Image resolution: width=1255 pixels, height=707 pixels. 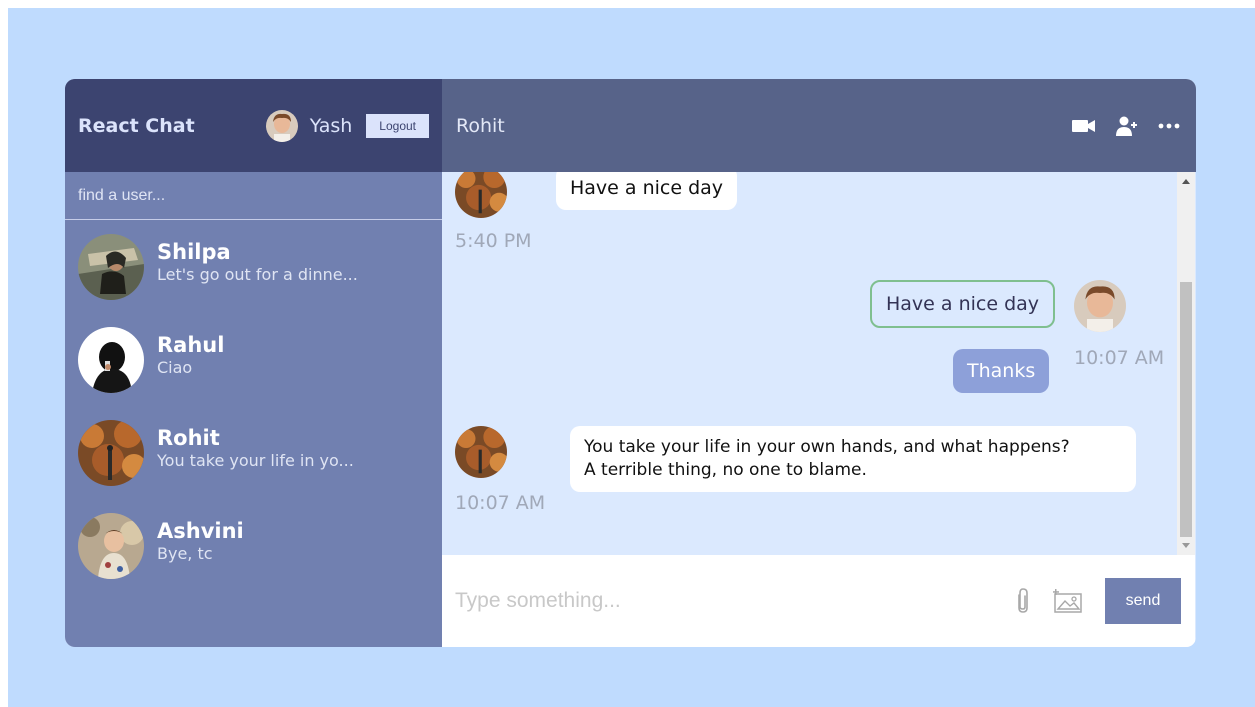 I want to click on current-user-avatar, so click(x=281, y=125).